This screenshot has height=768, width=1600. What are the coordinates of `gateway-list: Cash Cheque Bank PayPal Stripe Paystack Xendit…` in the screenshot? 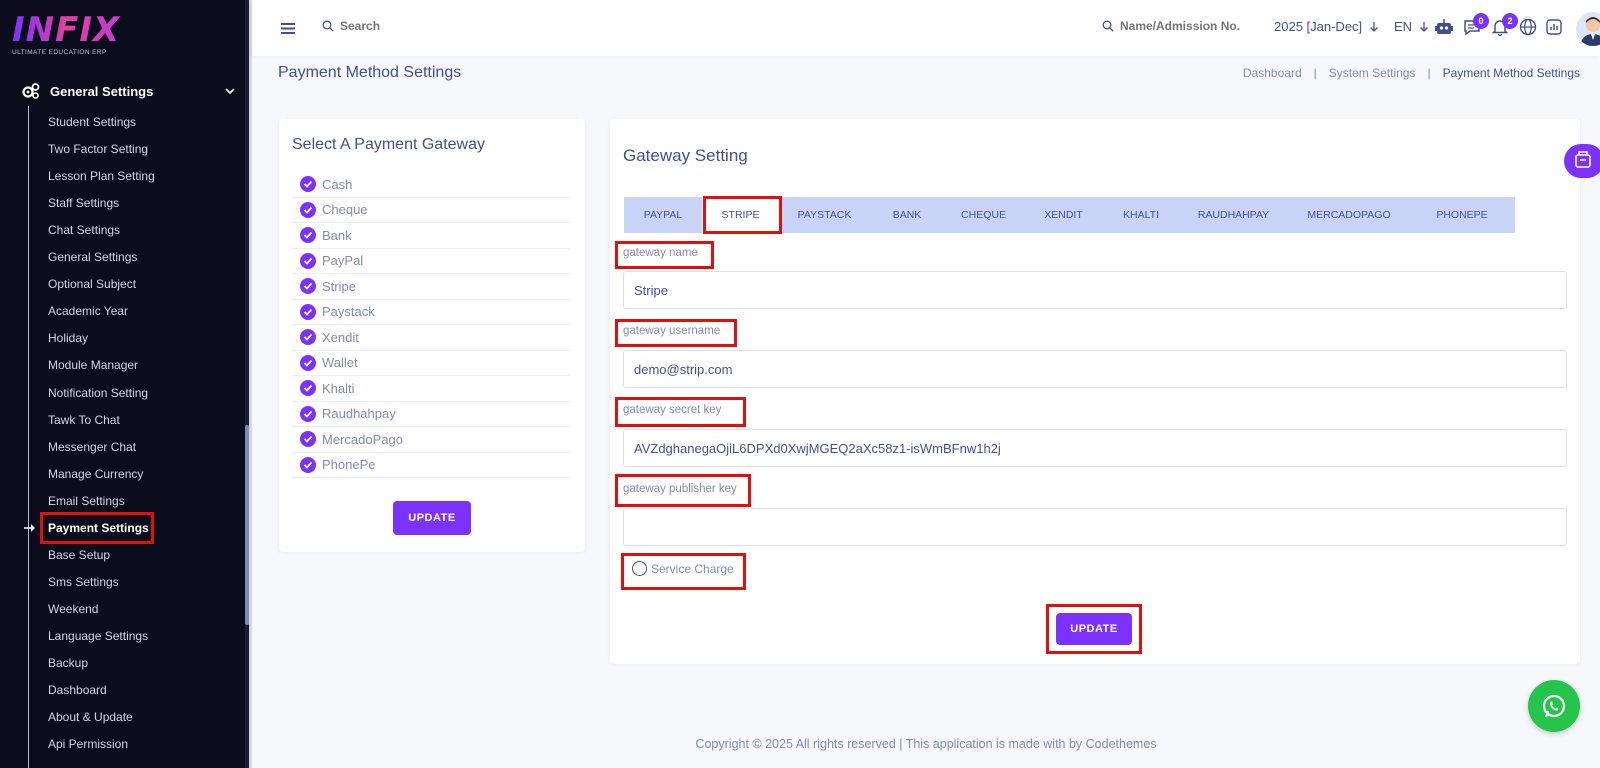 It's located at (431, 325).